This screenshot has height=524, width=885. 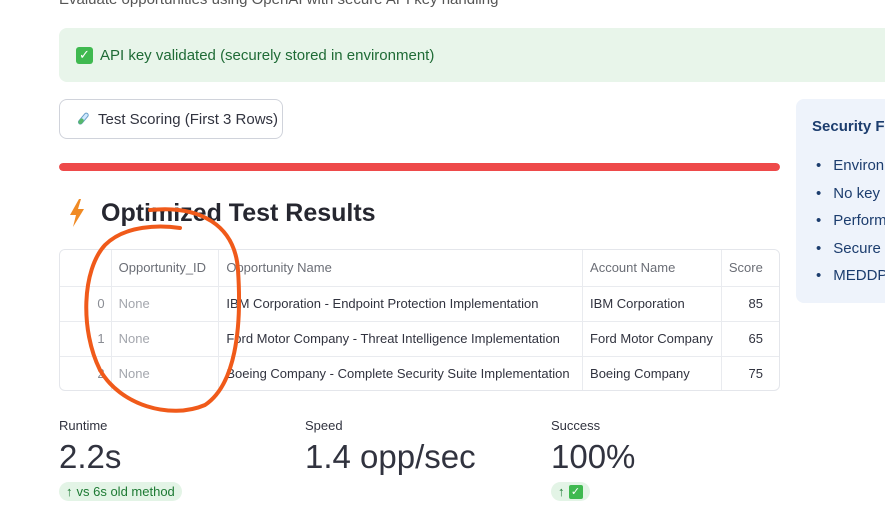 What do you see at coordinates (83, 425) in the screenshot?
I see `metric-label: Runtime` at bounding box center [83, 425].